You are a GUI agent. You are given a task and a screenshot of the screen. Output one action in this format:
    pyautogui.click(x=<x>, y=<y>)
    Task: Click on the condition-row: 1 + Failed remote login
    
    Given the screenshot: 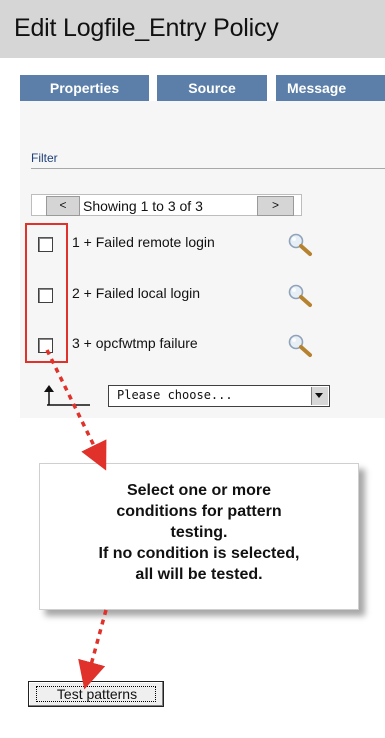 What is the action you would take?
    pyautogui.click(x=181, y=245)
    